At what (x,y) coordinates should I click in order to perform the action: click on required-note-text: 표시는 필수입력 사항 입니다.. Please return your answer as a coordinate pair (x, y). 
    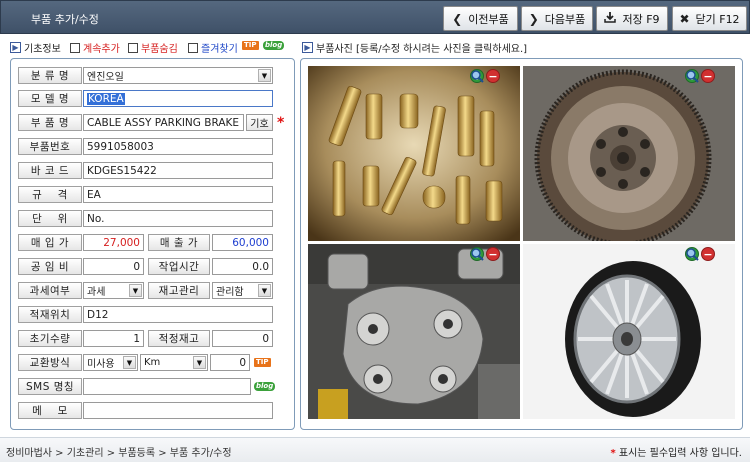
    Looking at the image, I should click on (680, 453).